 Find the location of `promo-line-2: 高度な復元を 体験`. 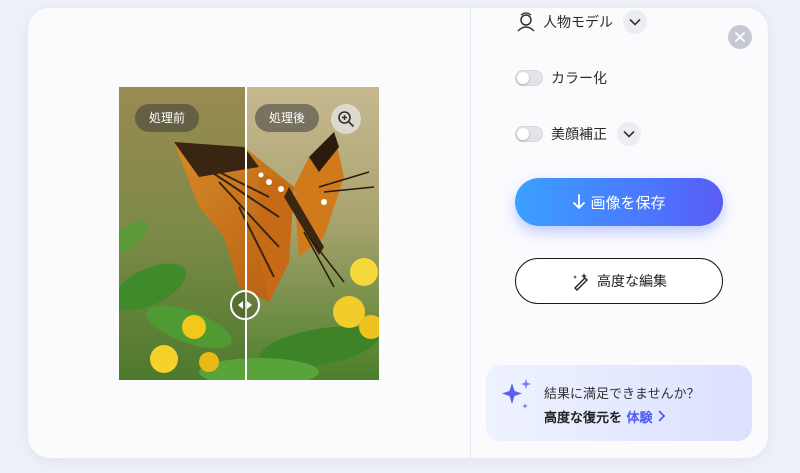

promo-line-2: 高度な復元を 体験 is located at coordinates (605, 416).